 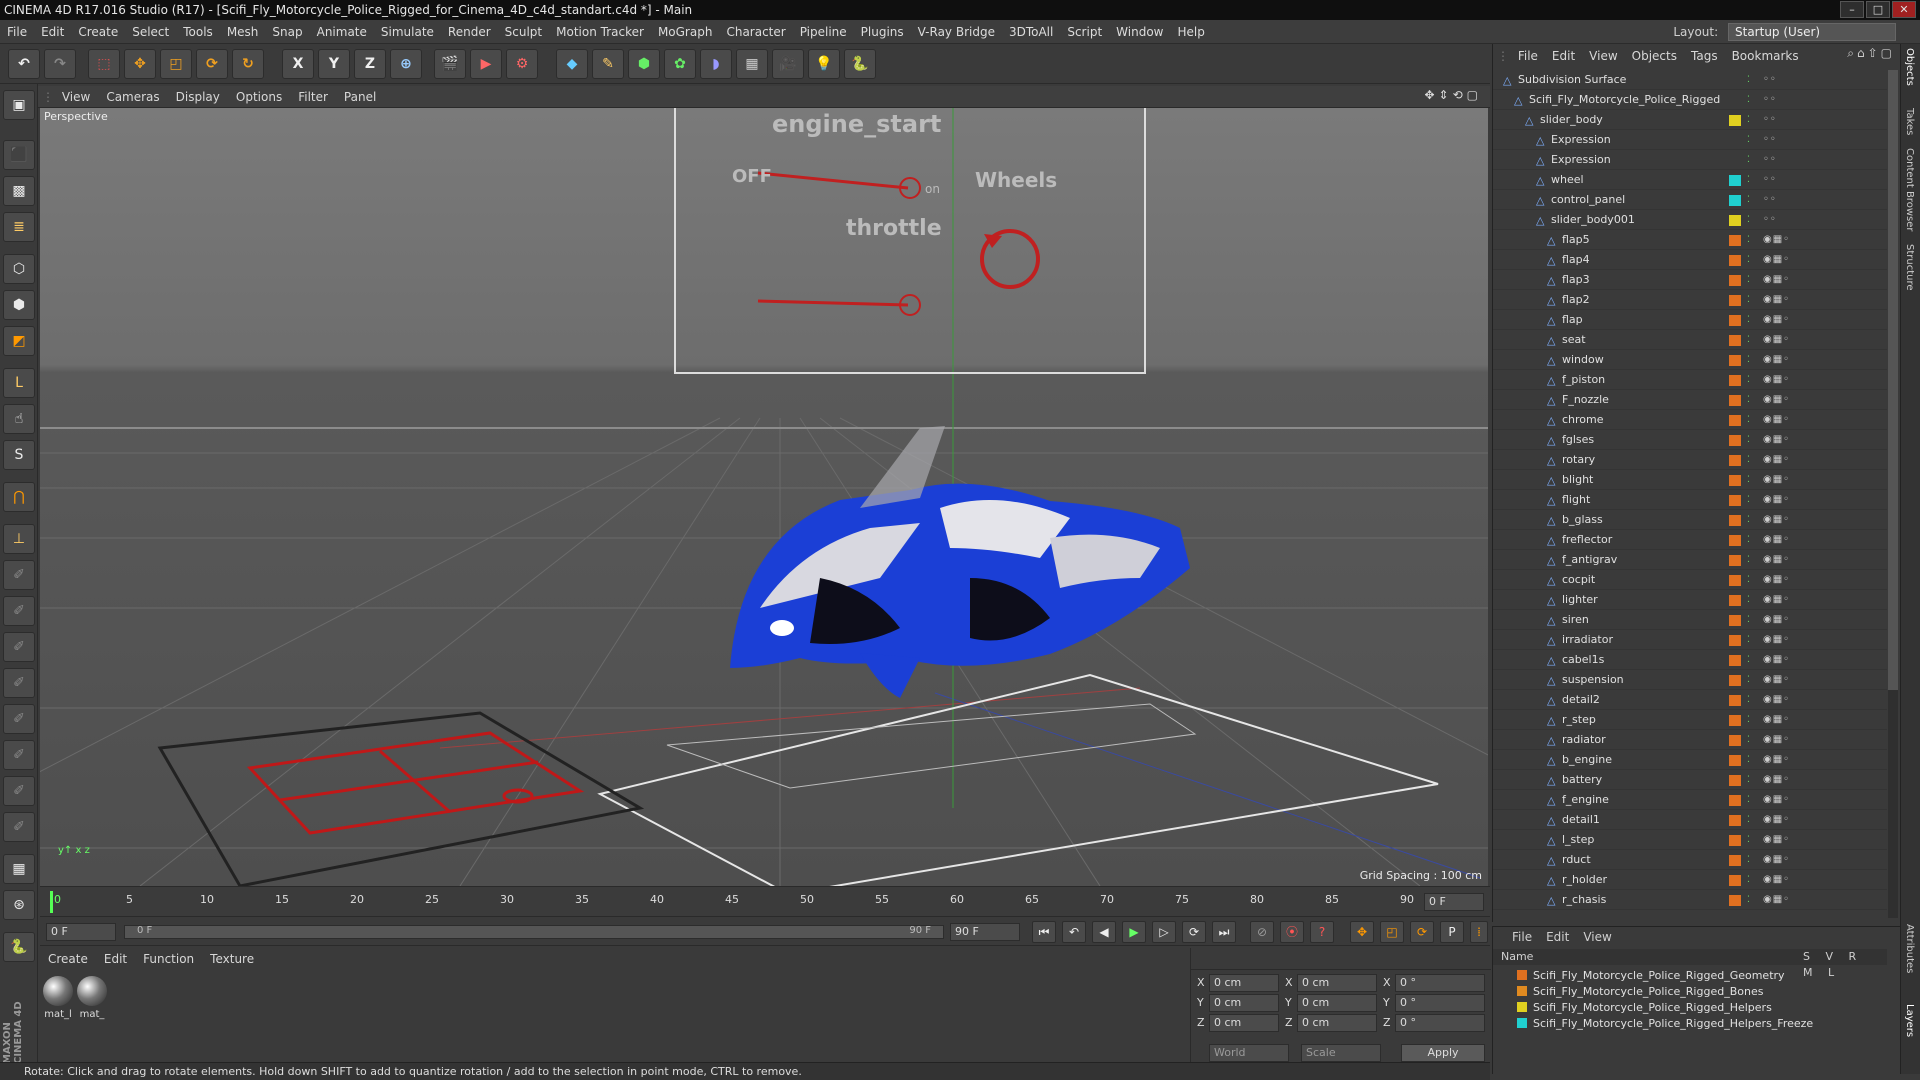 I want to click on scrollbar-thumb, so click(x=1893, y=380).